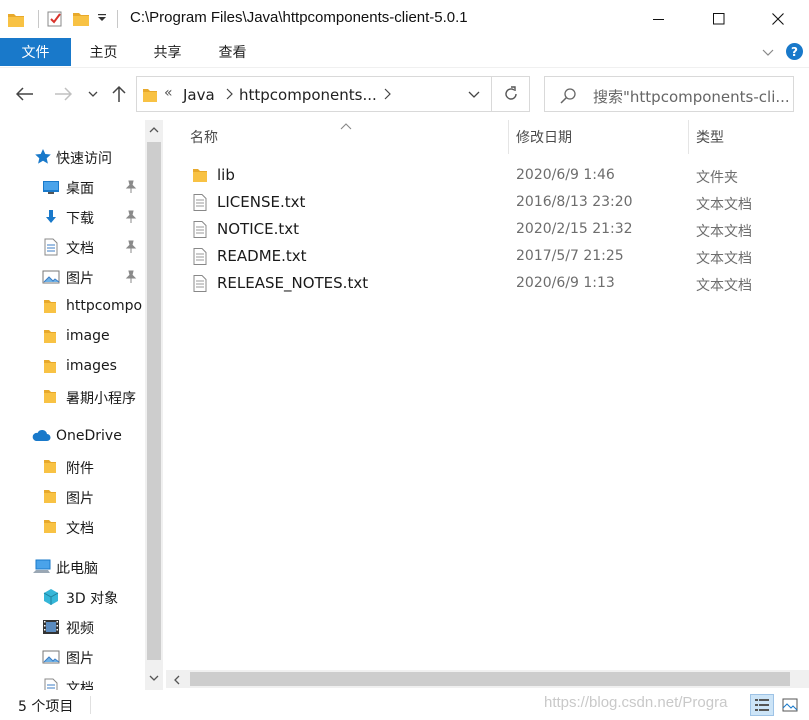  Describe the element at coordinates (67, 19) in the screenshot. I see `quick-access-toolbar` at that location.